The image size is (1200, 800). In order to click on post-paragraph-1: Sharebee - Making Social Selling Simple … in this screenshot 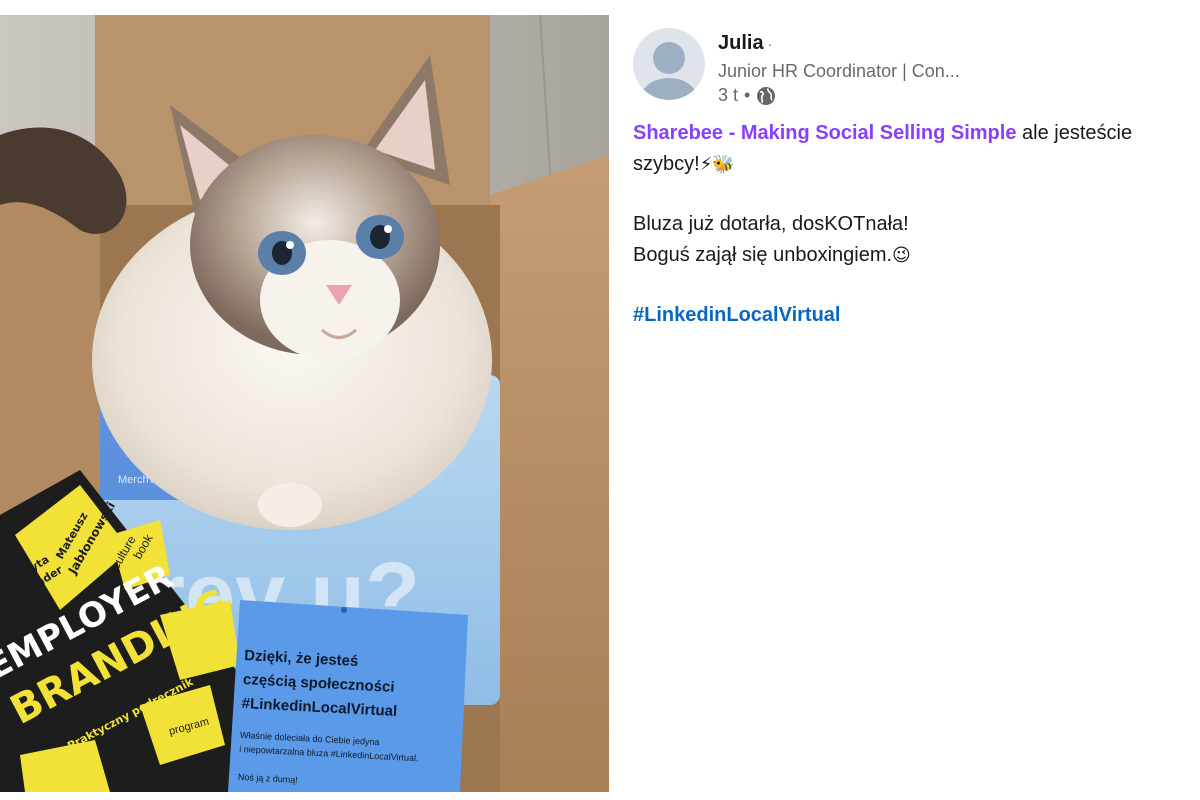, I will do `click(905, 149)`.